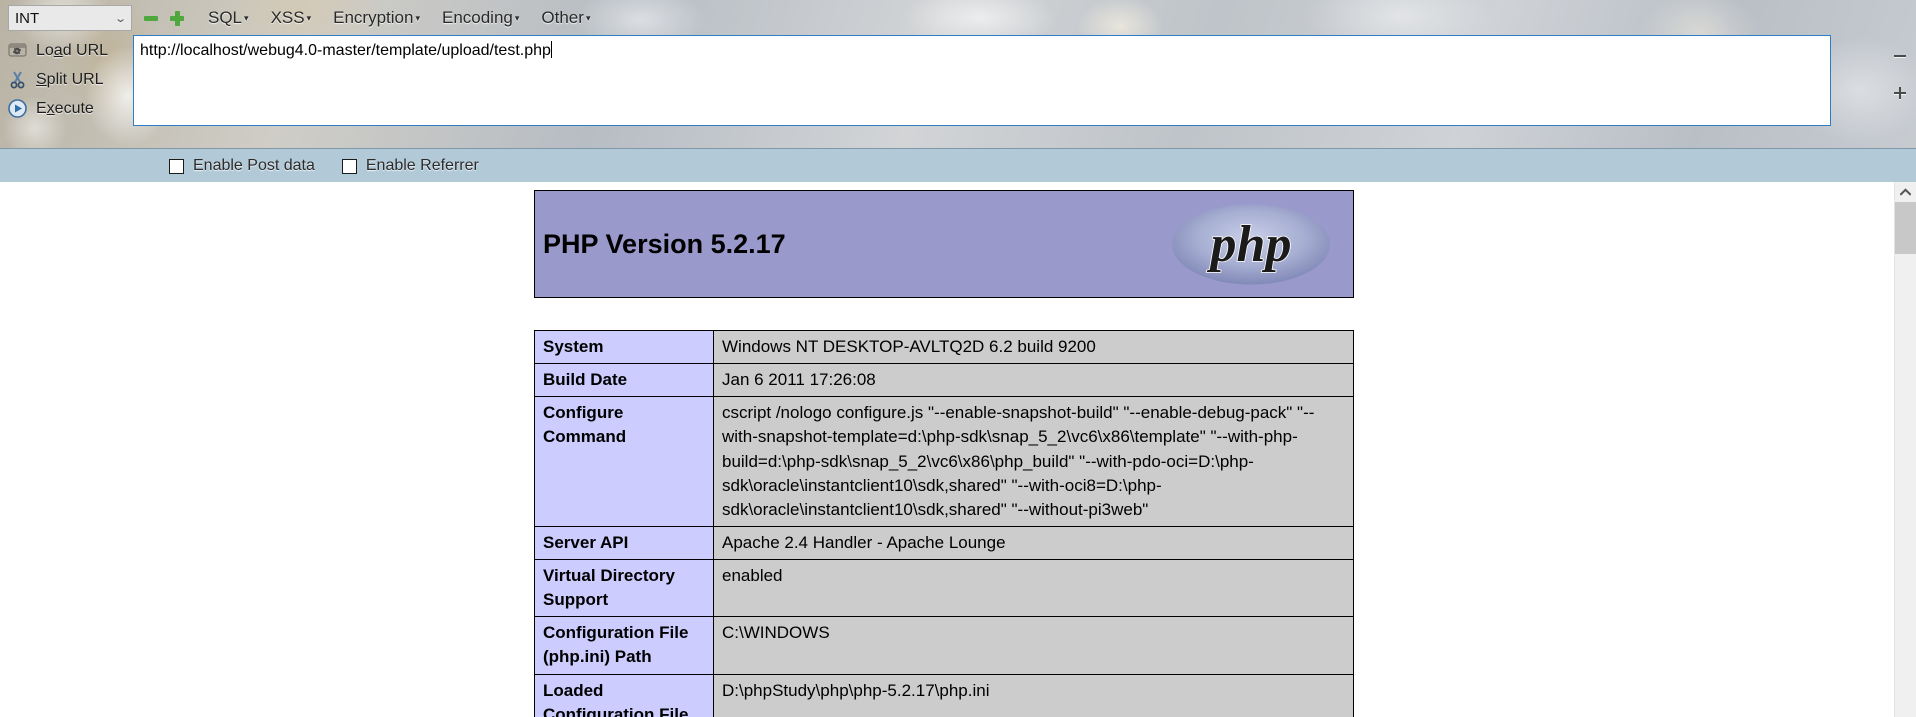 The height and width of the screenshot is (717, 1916). Describe the element at coordinates (477, 17) in the screenshot. I see `menu-encoding-label: Encoding` at that location.